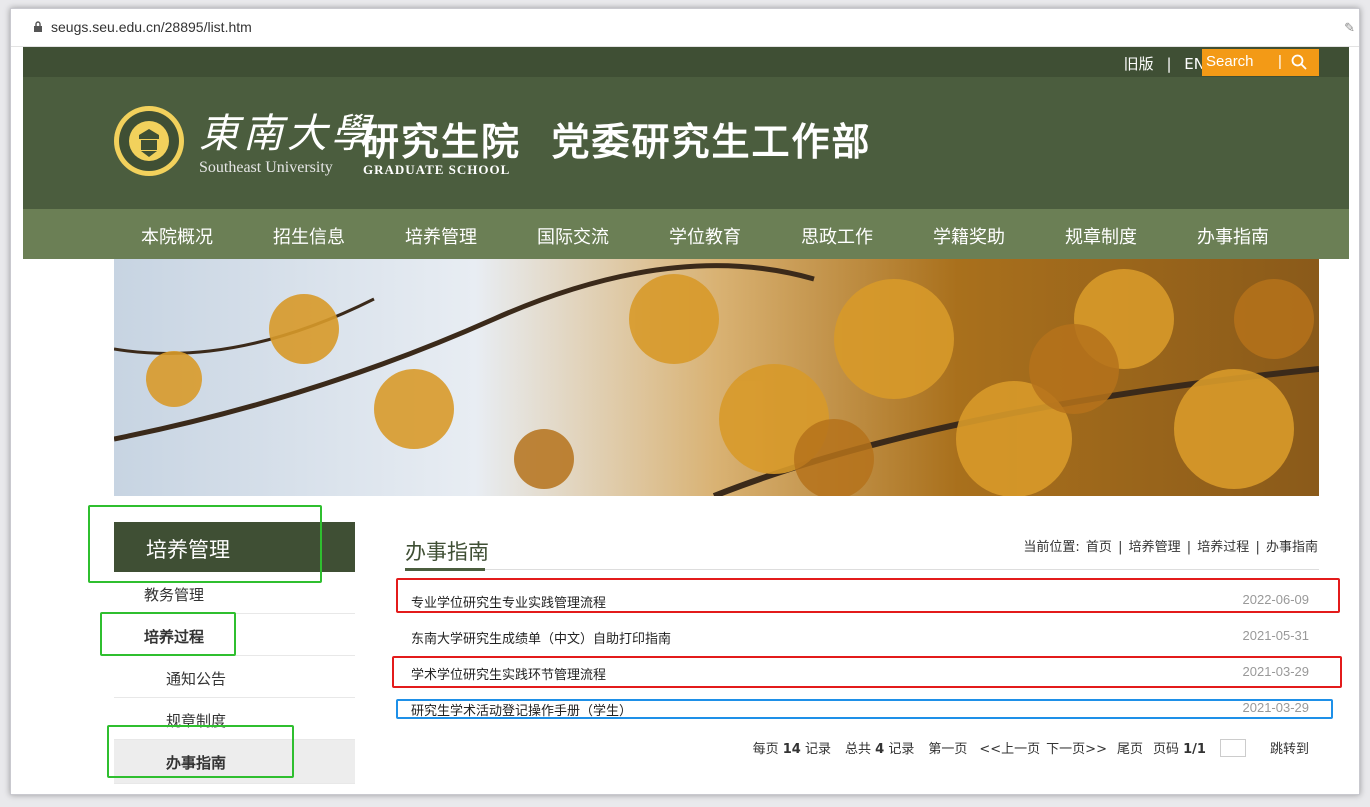  Describe the element at coordinates (1099, 547) in the screenshot. I see `breadcrumb-home: 首页` at that location.